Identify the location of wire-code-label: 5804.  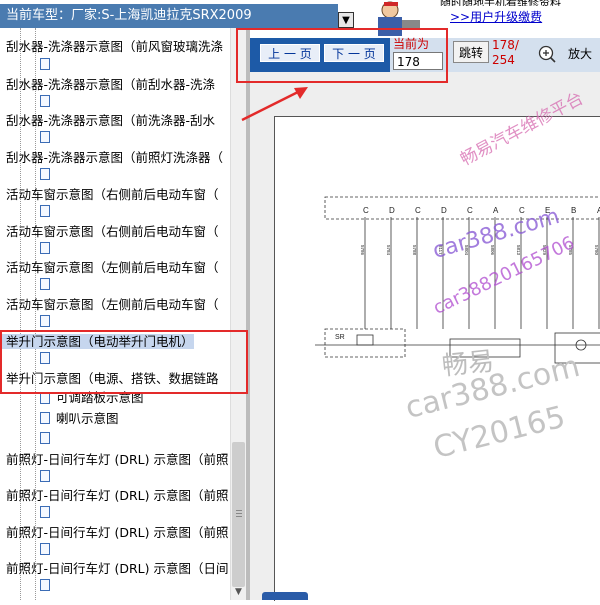
(466, 250).